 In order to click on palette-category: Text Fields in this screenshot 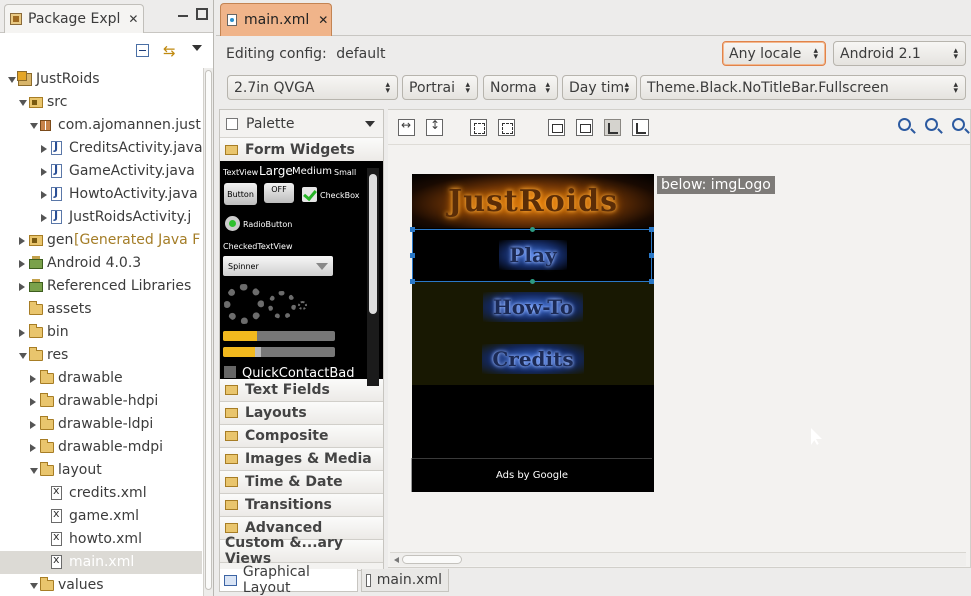, I will do `click(301, 390)`.